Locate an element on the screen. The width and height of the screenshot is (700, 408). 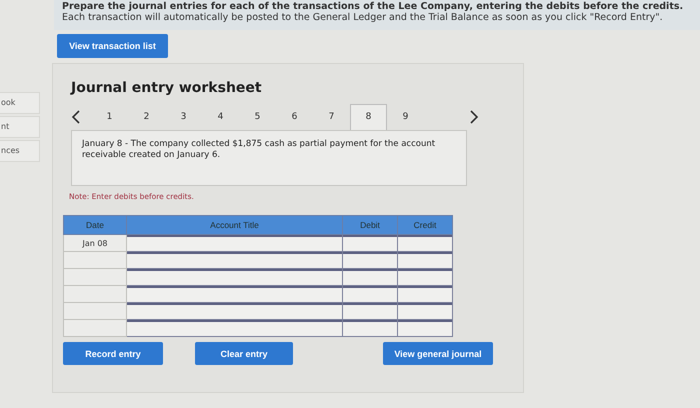
column-header: Debit is located at coordinates (370, 225).